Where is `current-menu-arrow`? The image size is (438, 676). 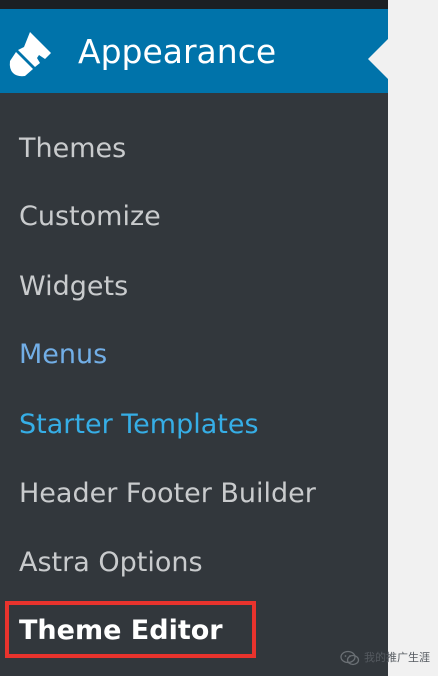
current-menu-arrow is located at coordinates (378, 59).